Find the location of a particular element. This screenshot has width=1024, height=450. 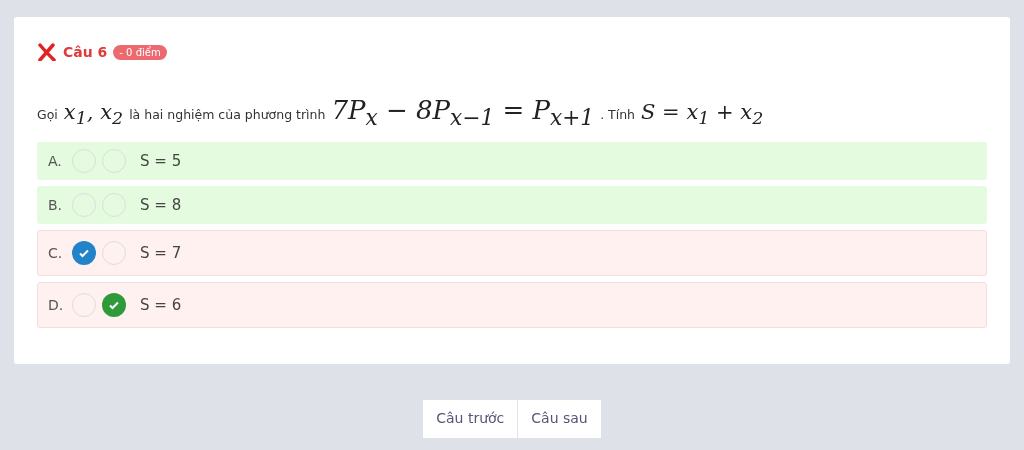

math-formula: x$_{1}$, x$_{2}$ is located at coordinates (93, 114).